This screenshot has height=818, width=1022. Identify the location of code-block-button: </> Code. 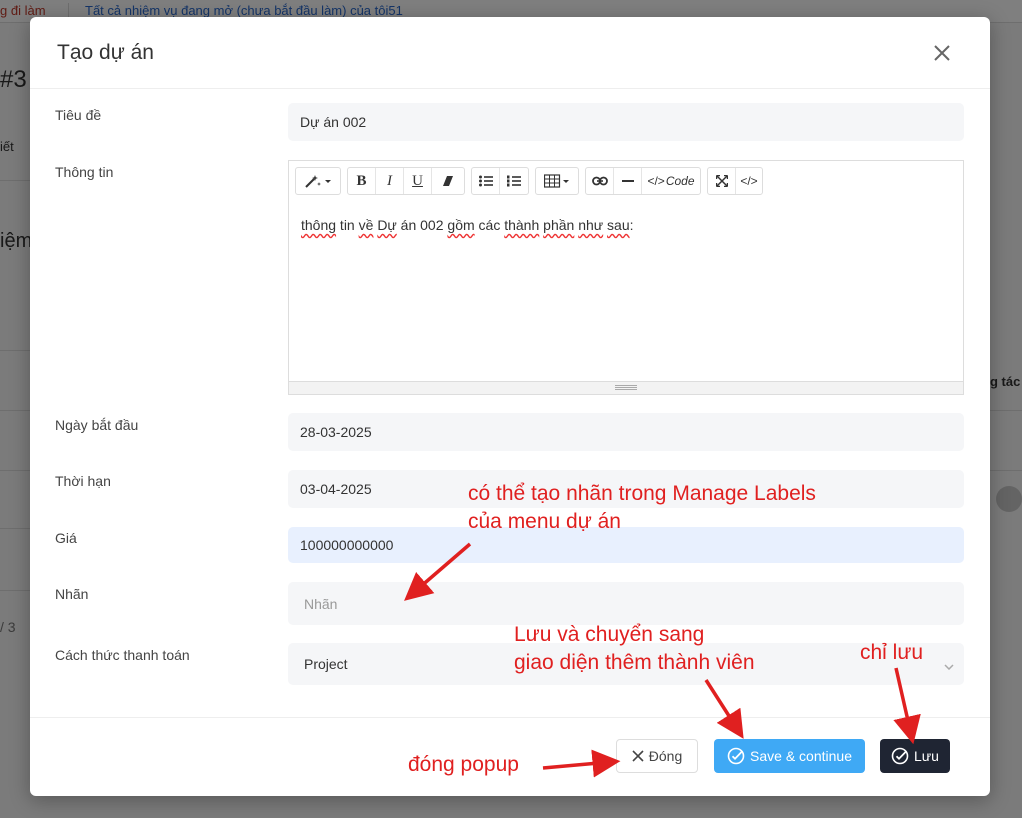
(671, 181).